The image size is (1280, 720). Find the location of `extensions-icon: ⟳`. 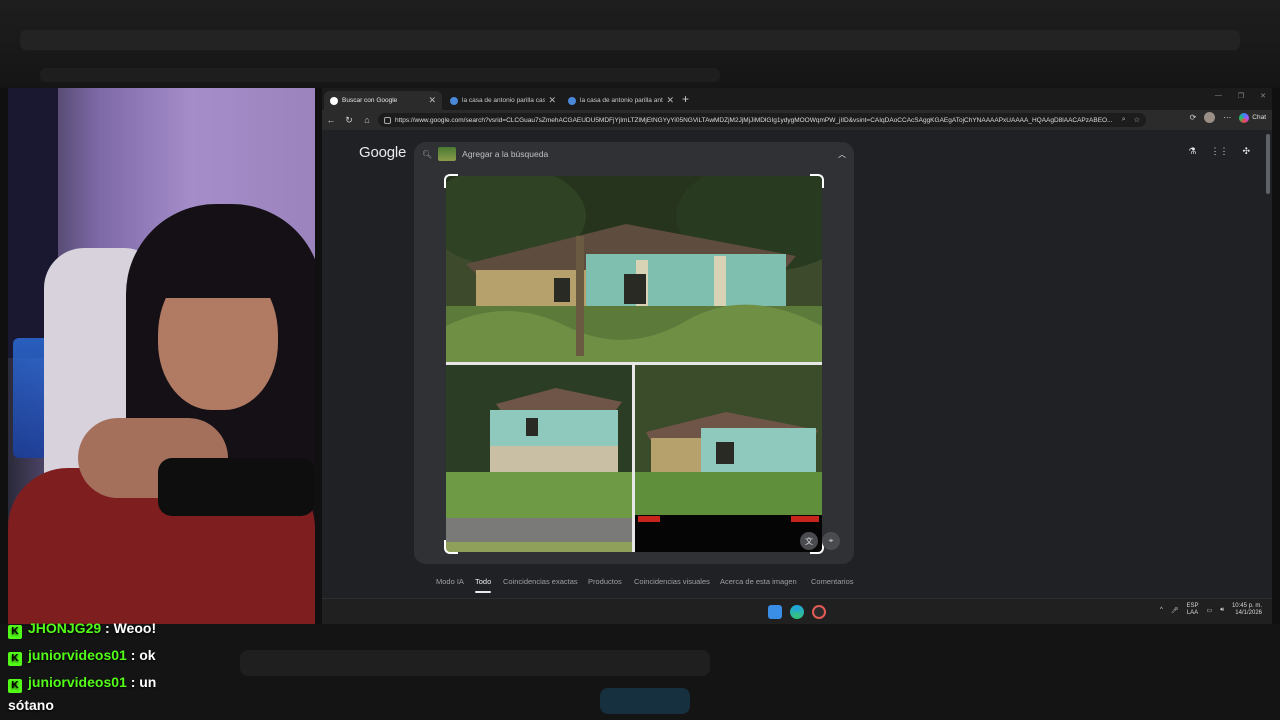

extensions-icon: ⟳ is located at coordinates (1193, 117).